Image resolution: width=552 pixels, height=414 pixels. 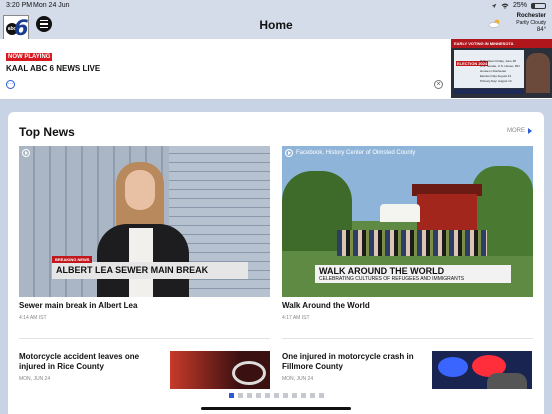 I want to click on home-indicator, so click(x=276, y=408).